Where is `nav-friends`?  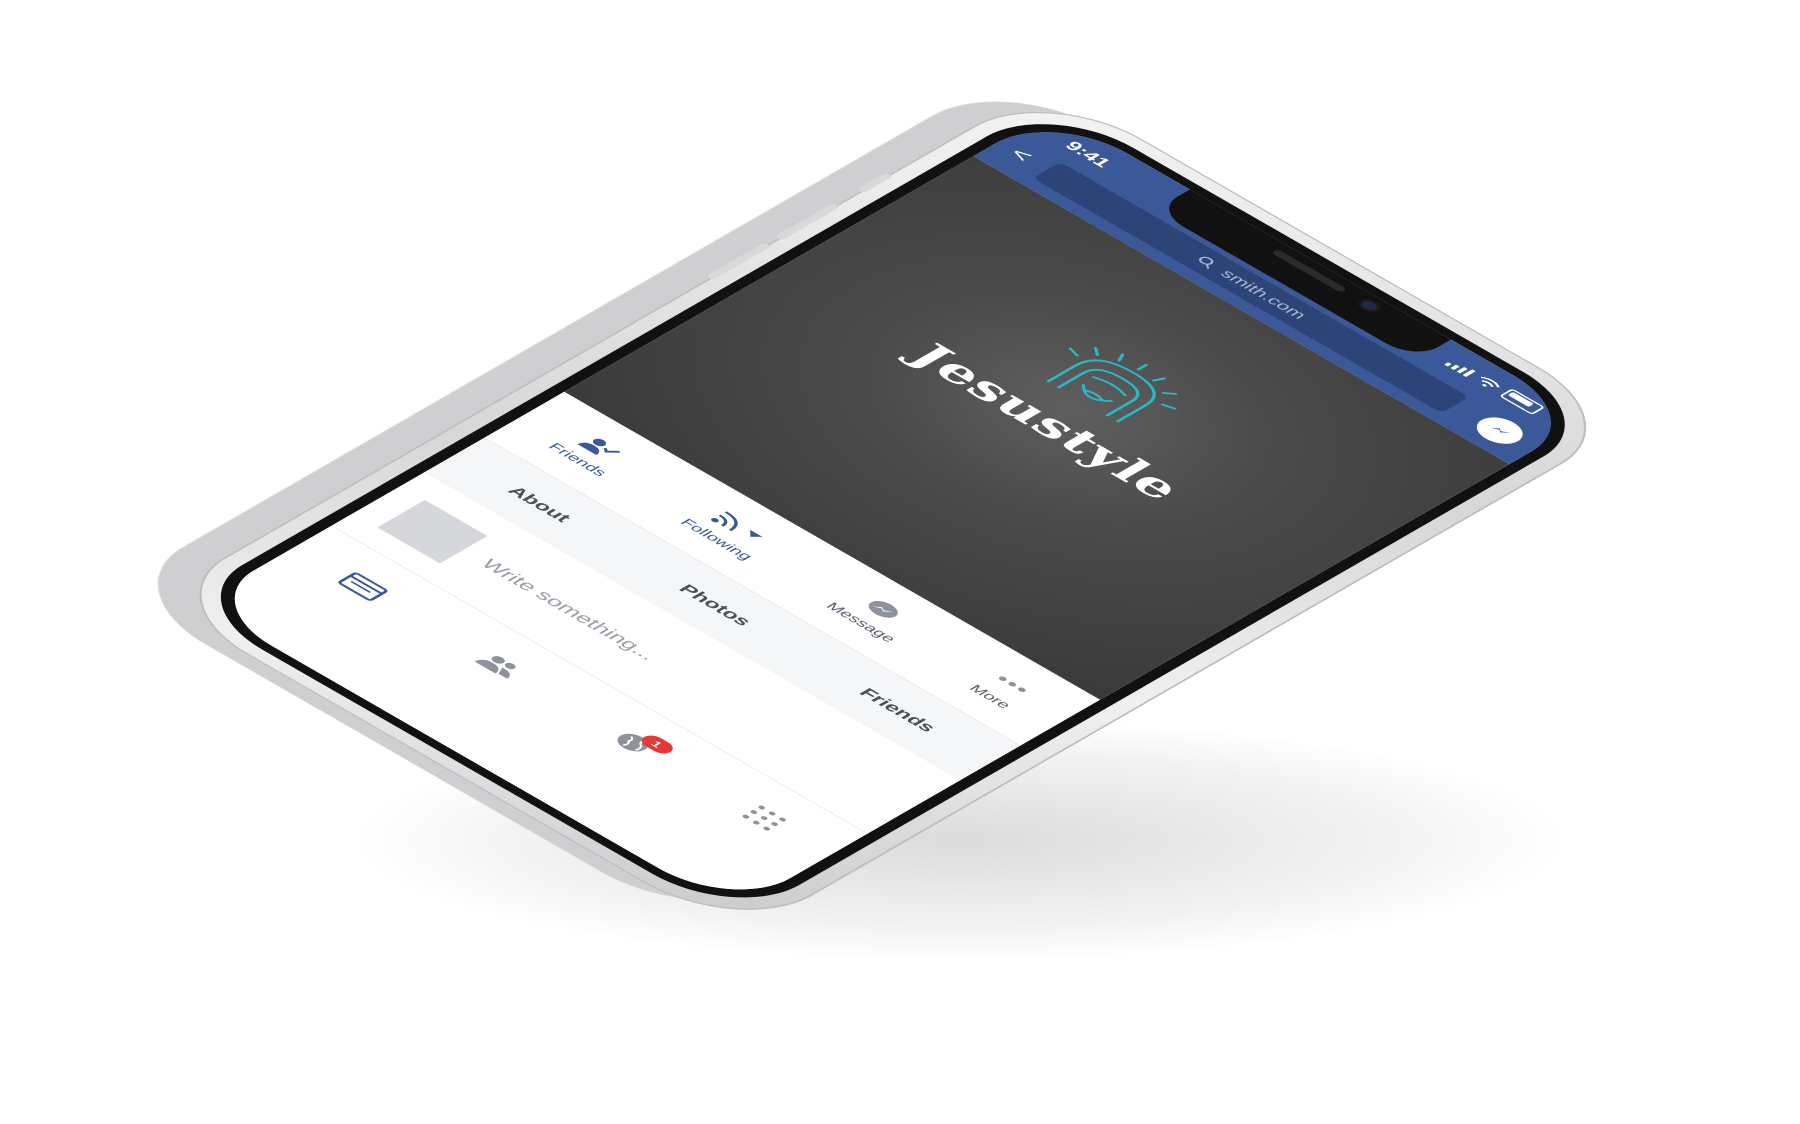 nav-friends is located at coordinates (496, 667).